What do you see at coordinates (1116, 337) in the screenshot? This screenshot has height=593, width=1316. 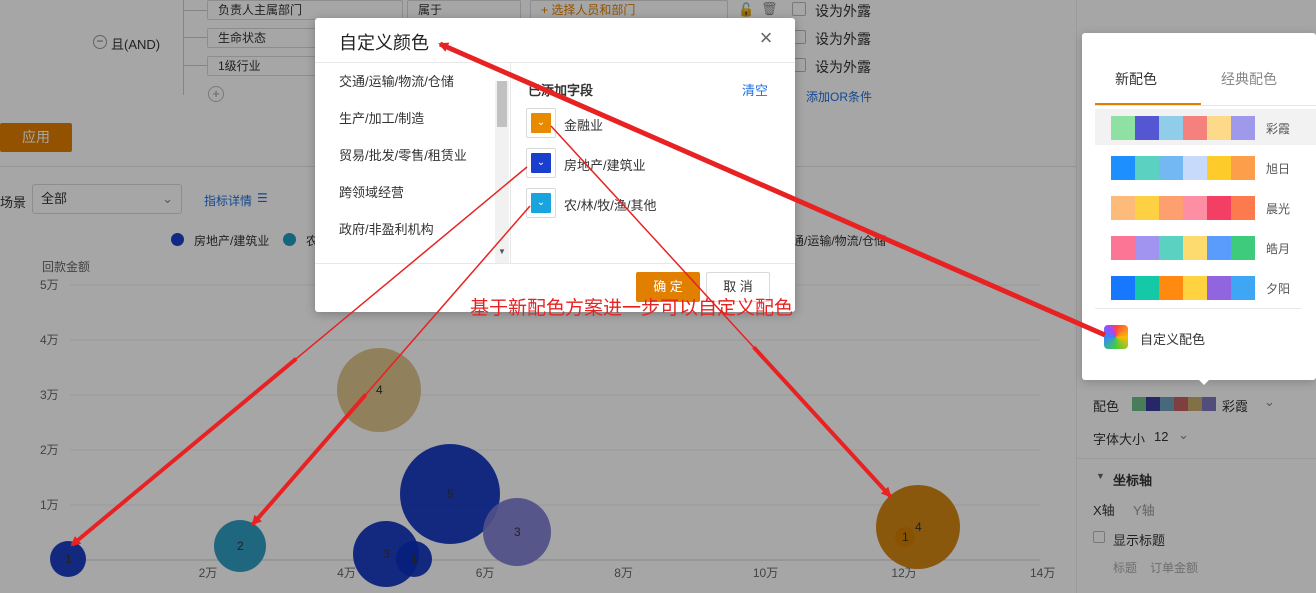 I see `custom-color-icon` at bounding box center [1116, 337].